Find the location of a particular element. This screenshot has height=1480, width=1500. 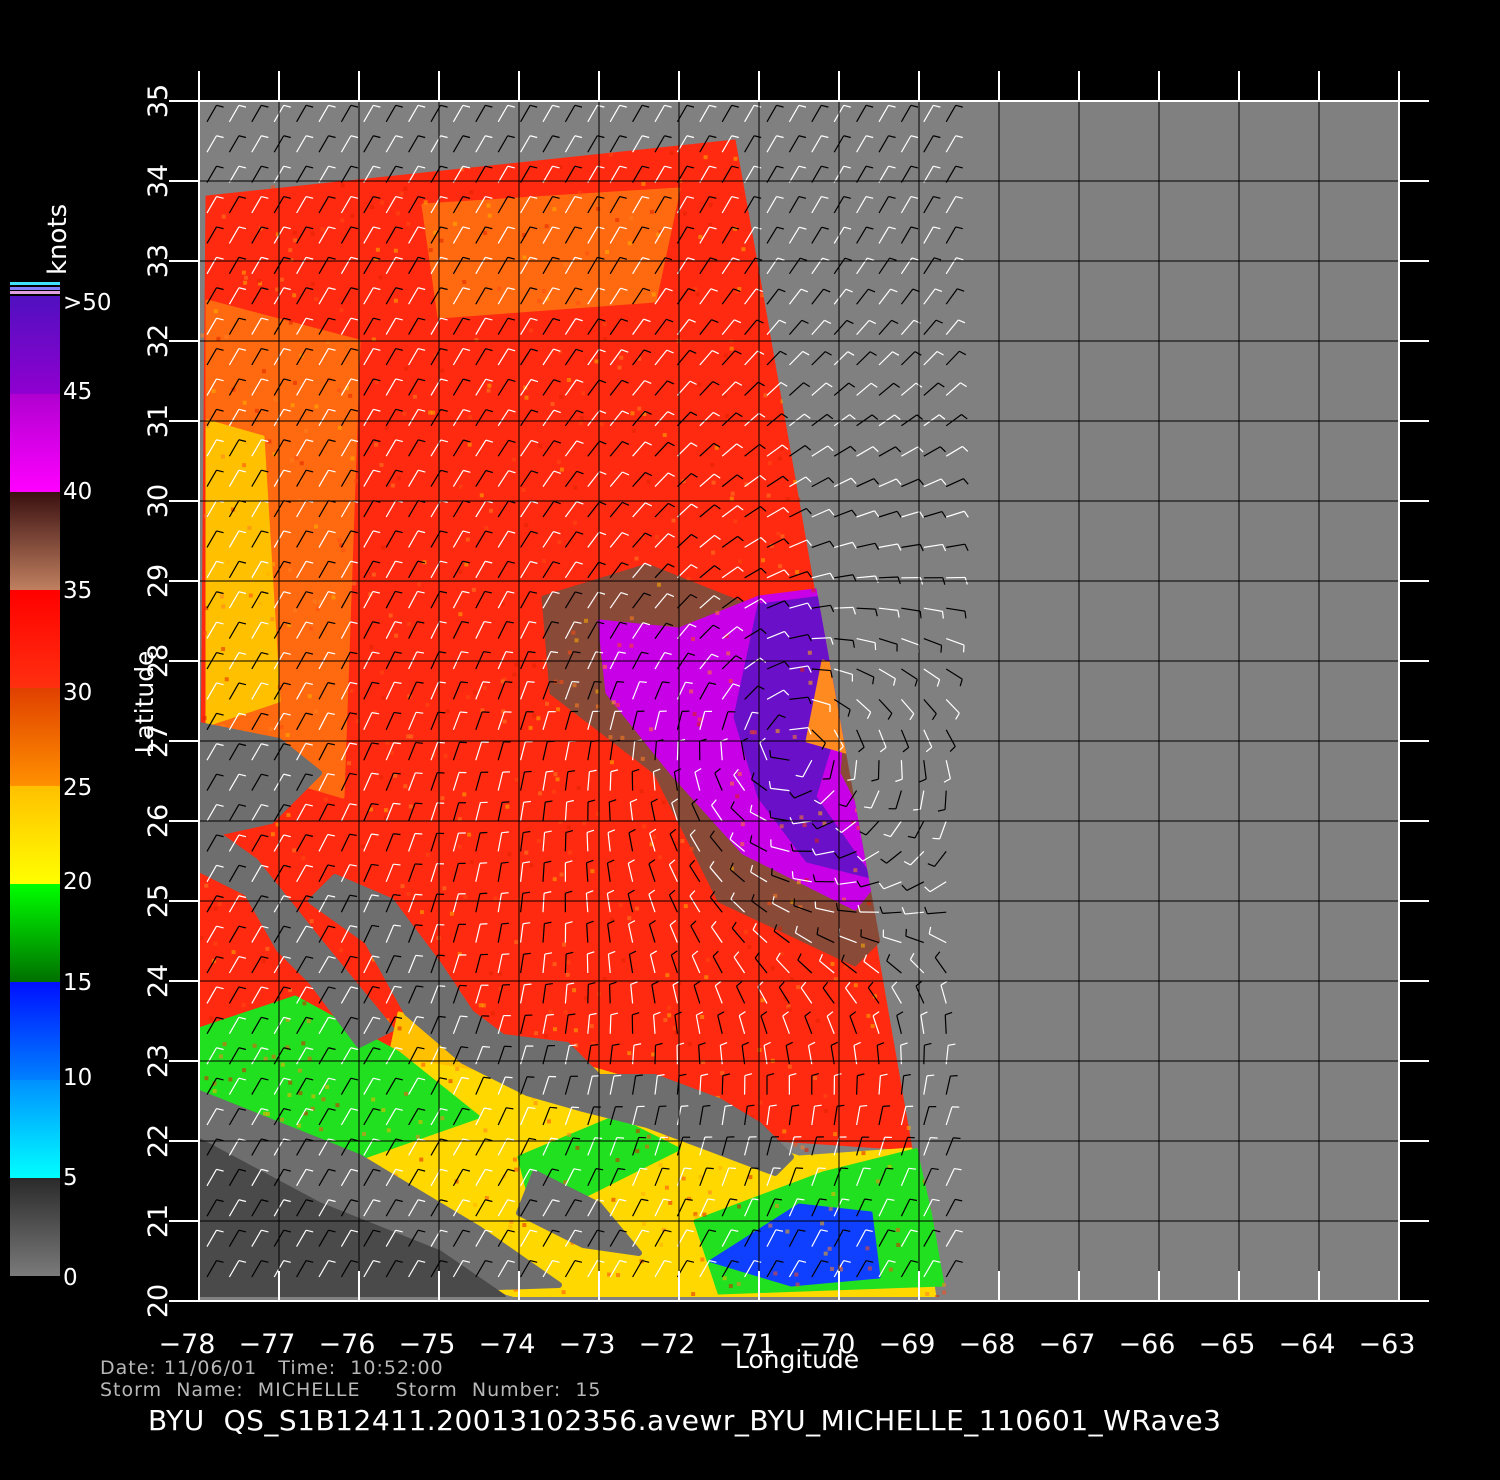

x-tick-label: −78 is located at coordinates (187, 1344).